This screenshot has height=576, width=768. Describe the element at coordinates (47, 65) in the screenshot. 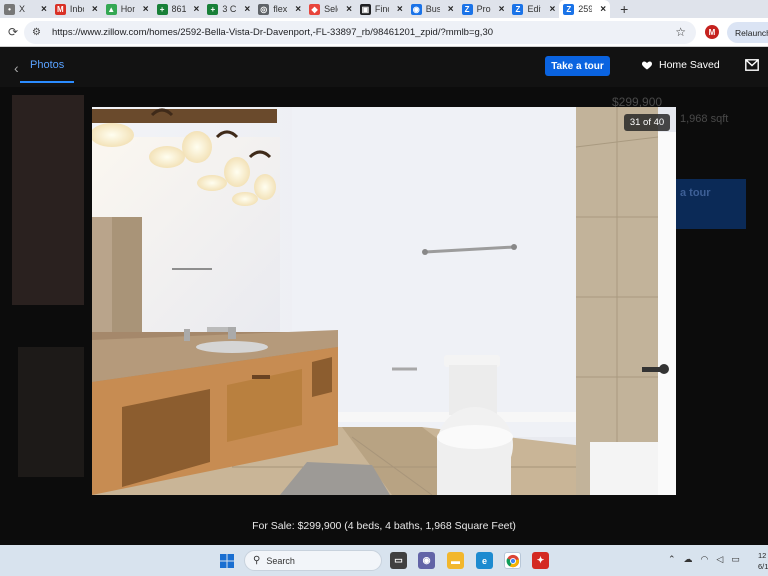

I see `tab-photos: Photos` at that location.